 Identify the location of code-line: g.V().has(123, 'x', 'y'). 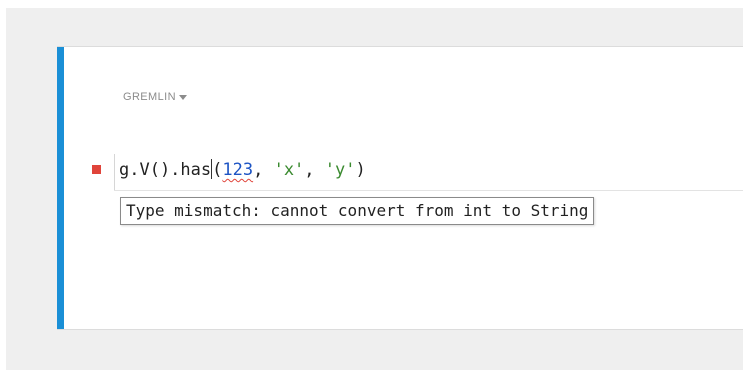
(242, 169).